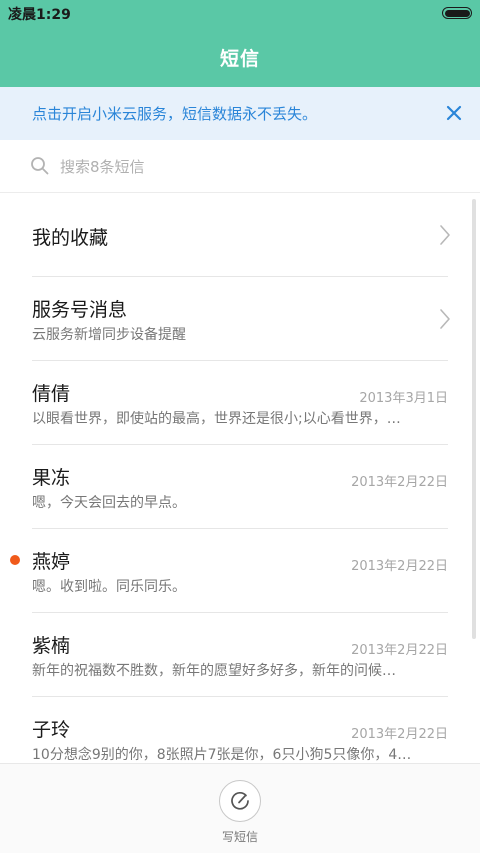 The width and height of the screenshot is (480, 853). Describe the element at coordinates (250, 167) in the screenshot. I see `search-input` at that location.